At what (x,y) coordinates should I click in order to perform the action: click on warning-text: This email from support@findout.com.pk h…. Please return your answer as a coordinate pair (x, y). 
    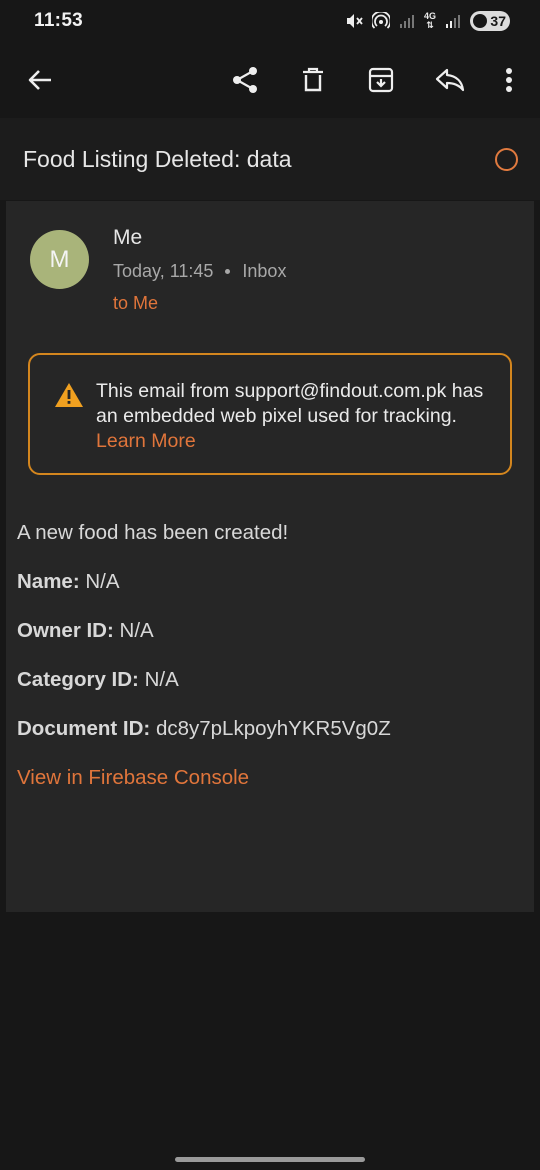
    Looking at the image, I should click on (296, 416).